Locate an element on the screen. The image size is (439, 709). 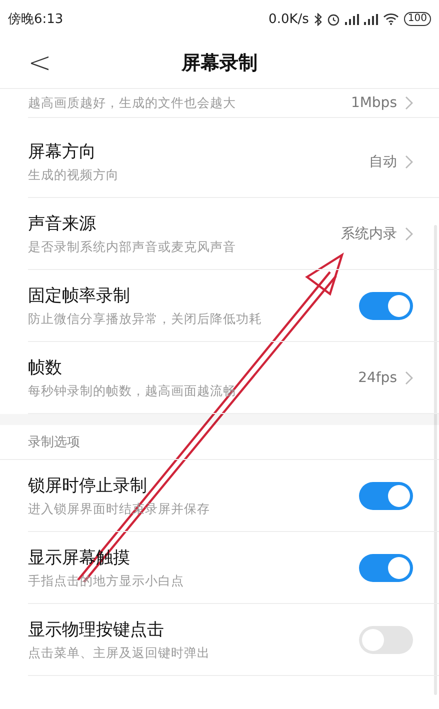
battery-level: 100 is located at coordinates (417, 19).